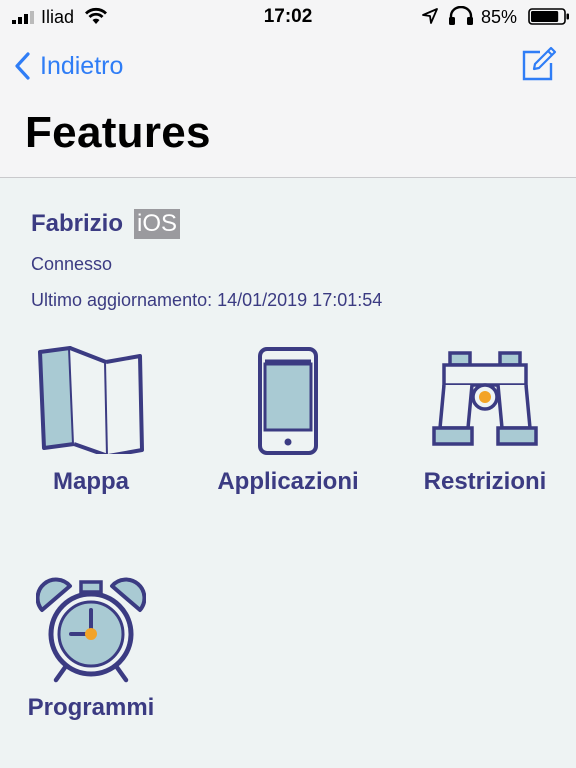 The width and height of the screenshot is (576, 768). What do you see at coordinates (548, 16) in the screenshot?
I see `battery-icon` at bounding box center [548, 16].